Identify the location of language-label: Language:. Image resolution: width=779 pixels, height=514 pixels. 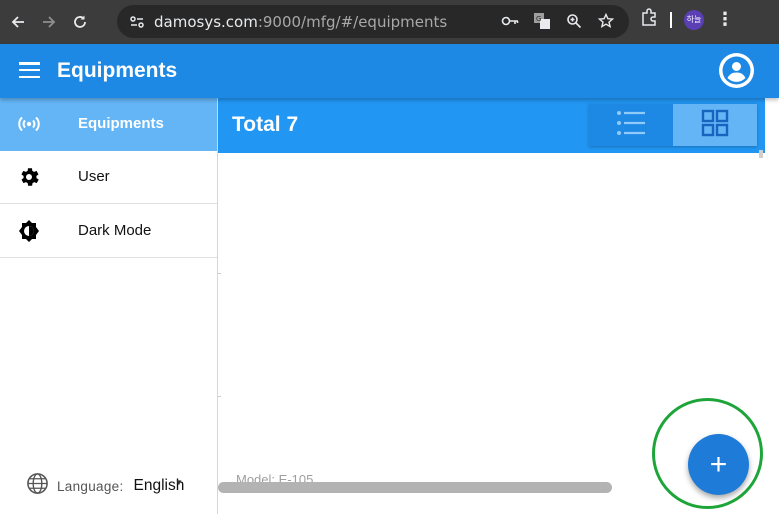
(90, 486).